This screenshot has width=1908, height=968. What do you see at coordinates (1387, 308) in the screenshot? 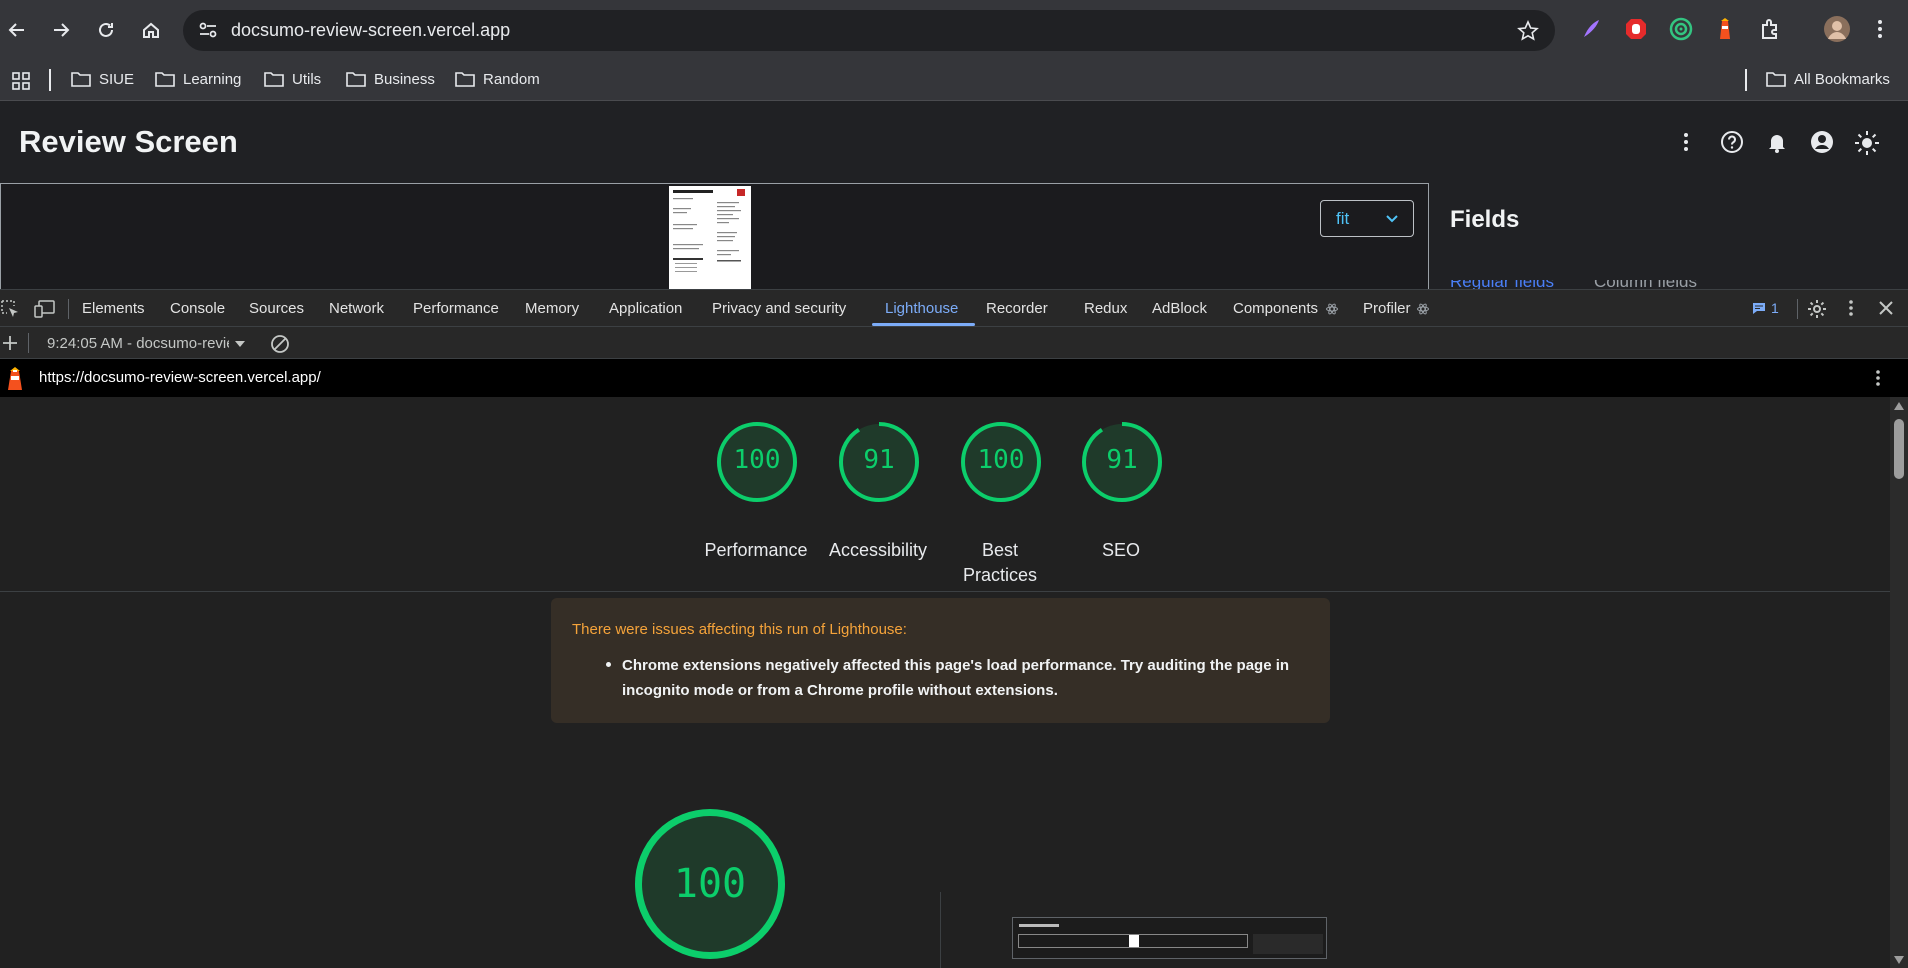
I see `tab-profiler: Profiler` at bounding box center [1387, 308].